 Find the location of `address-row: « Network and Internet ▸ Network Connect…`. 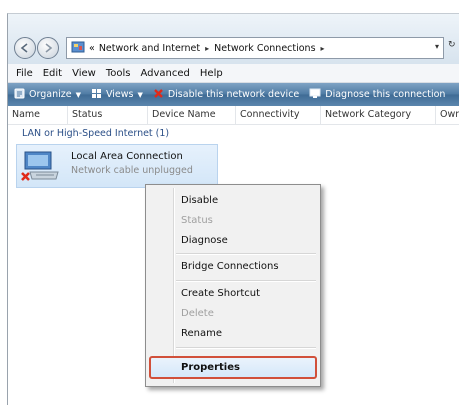

address-row: « Network and Internet ▸ Network Connect… is located at coordinates (233, 39).